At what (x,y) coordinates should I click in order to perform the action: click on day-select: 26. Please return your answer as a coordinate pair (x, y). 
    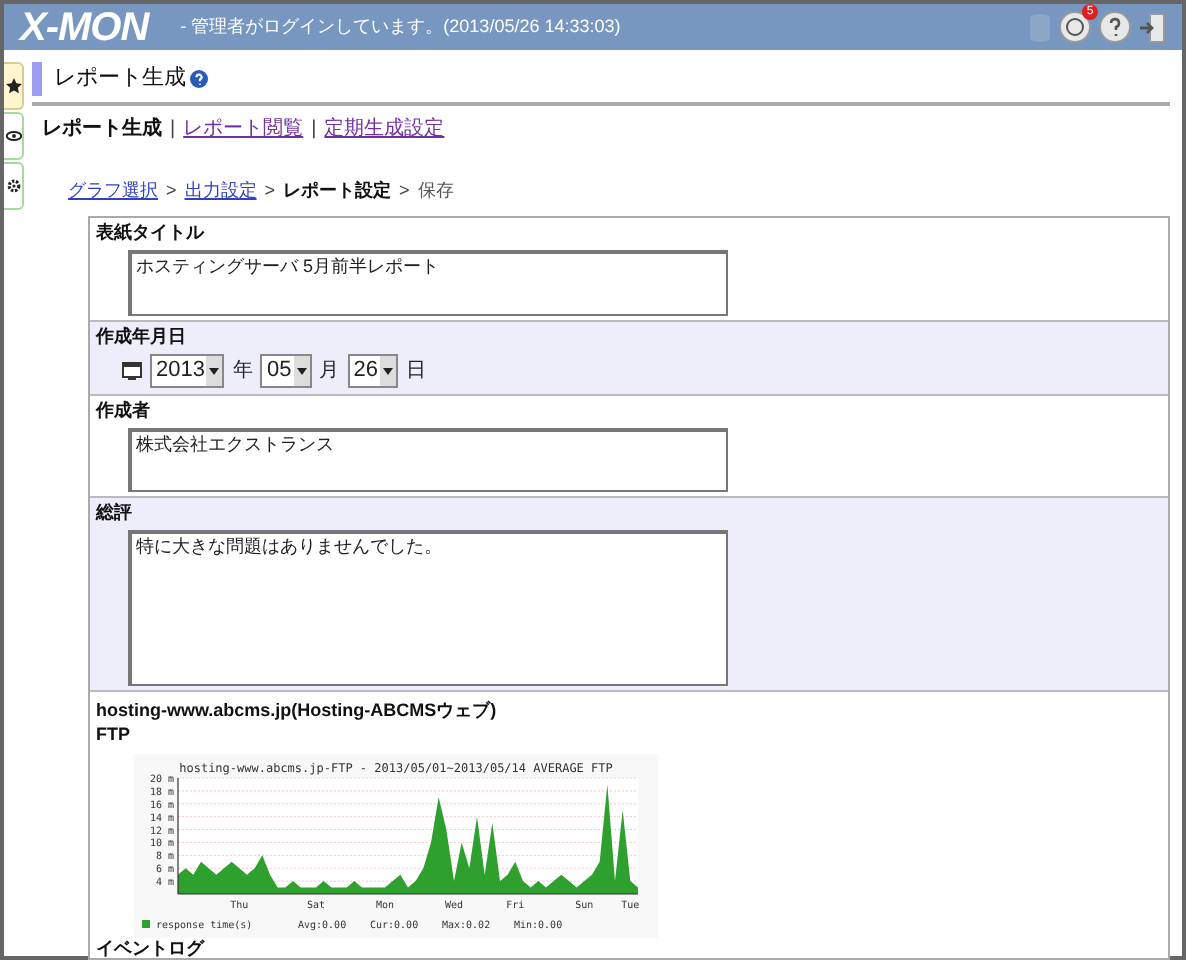
    Looking at the image, I should click on (372, 370).